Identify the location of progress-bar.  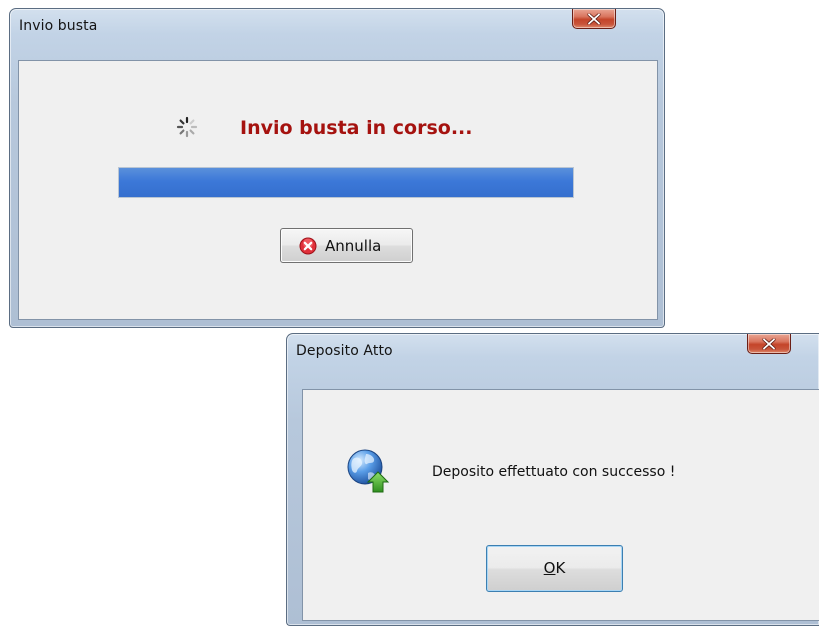
(346, 182).